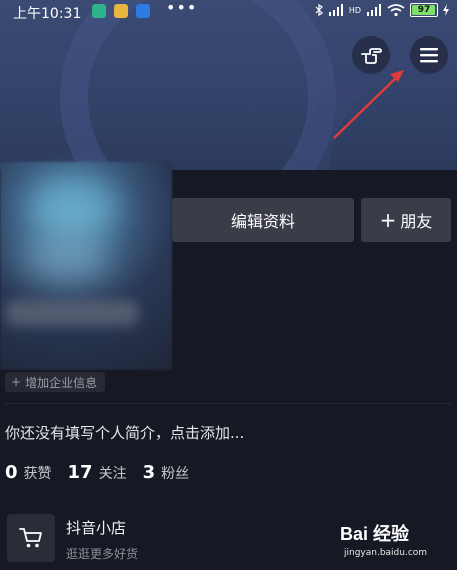  Describe the element at coordinates (72, 313) in the screenshot. I see `username-blurred` at that location.